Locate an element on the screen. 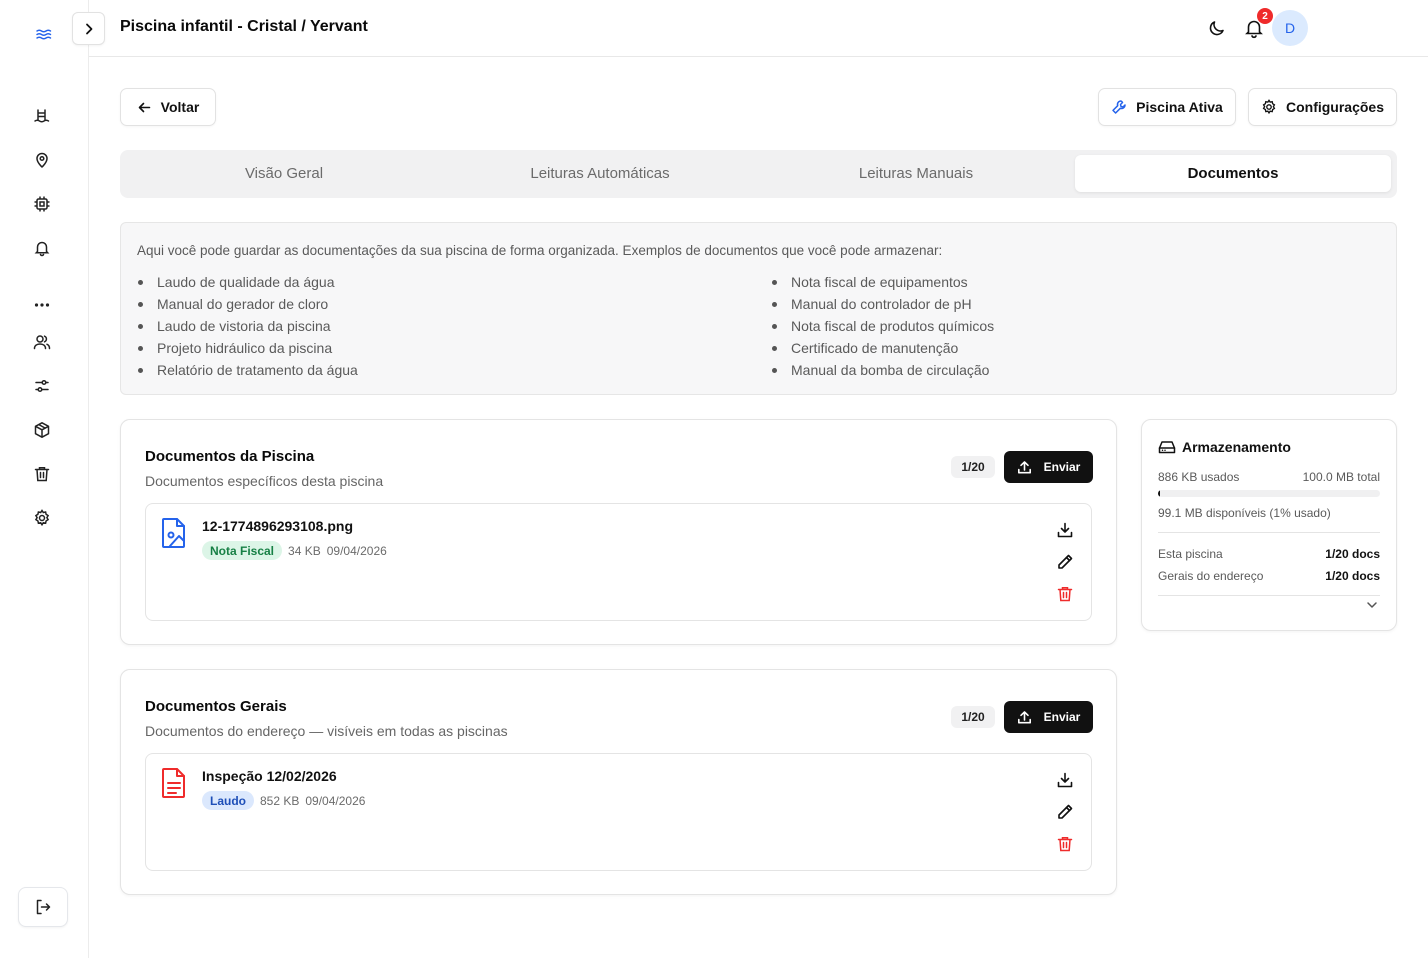 The image size is (1428, 958). divider is located at coordinates (1269, 532).